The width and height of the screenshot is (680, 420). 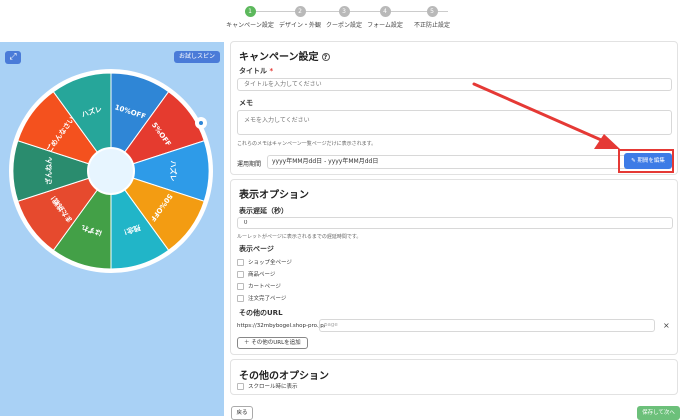 I want to click on display-options-title: 表示オプション, so click(x=274, y=195).